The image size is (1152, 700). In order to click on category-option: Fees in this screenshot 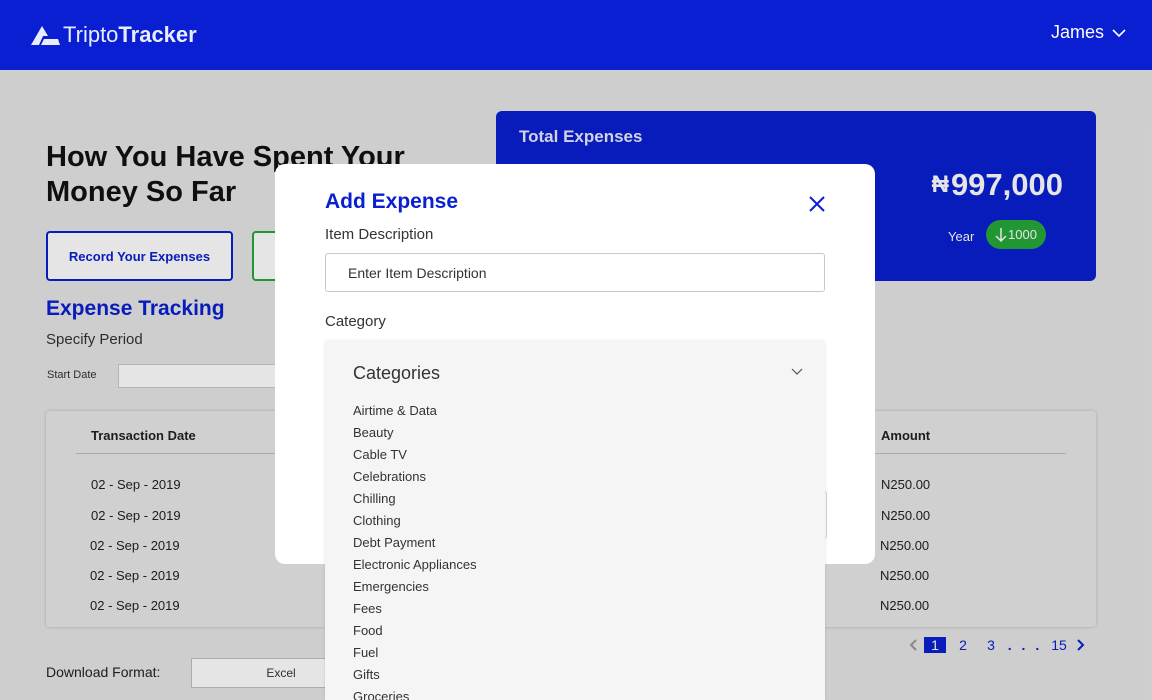, I will do `click(415, 612)`.